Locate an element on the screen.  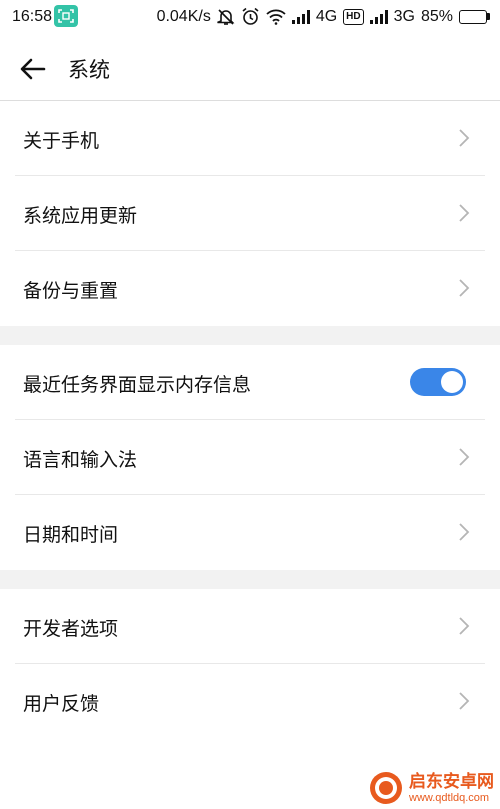
status-bar: 16:58 0.04K/s 4G HD 3G 85% is located at coordinates (250, 17).